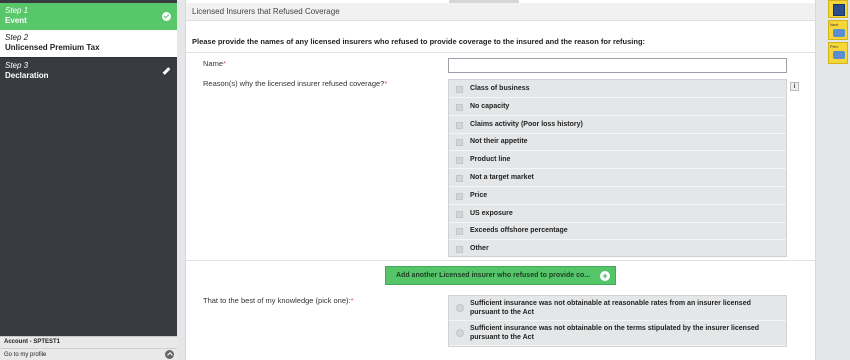 The width and height of the screenshot is (850, 360). Describe the element at coordinates (834, 46) in the screenshot. I see `prev-label: Prev` at that location.